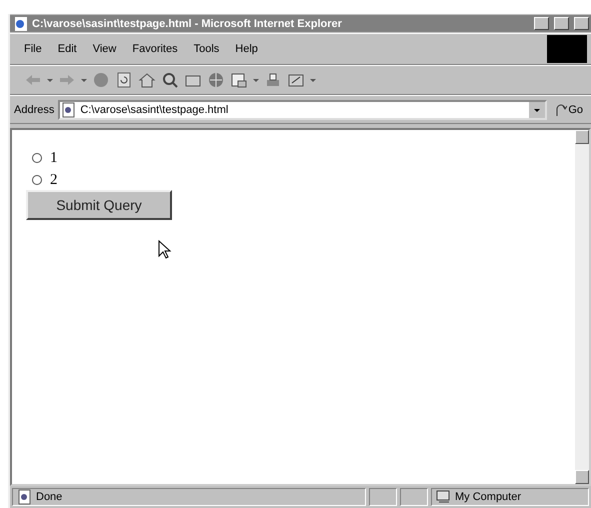  What do you see at coordinates (170, 80) in the screenshot?
I see `search-icon` at bounding box center [170, 80].